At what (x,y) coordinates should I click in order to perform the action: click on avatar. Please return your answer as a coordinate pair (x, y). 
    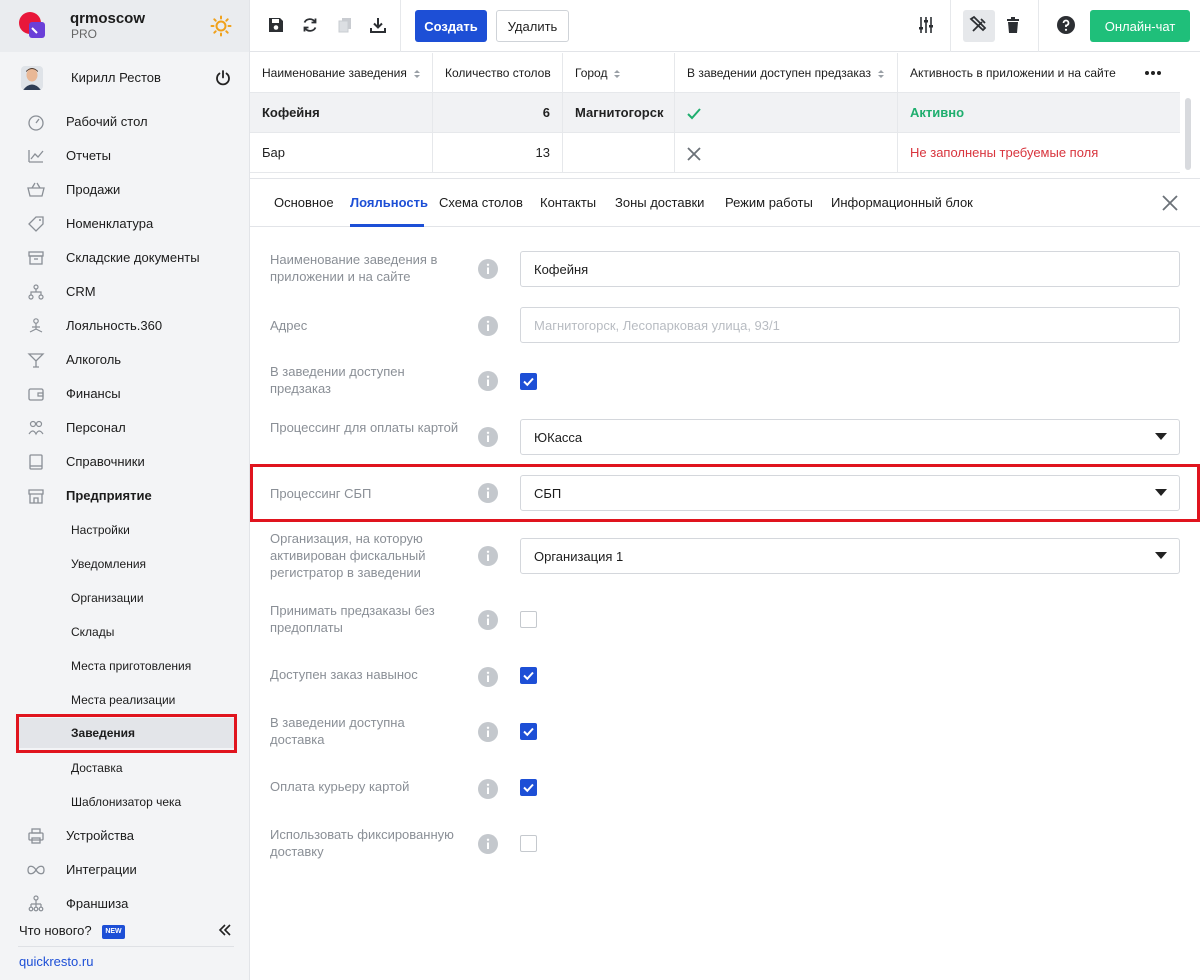
    Looking at the image, I should click on (32, 78).